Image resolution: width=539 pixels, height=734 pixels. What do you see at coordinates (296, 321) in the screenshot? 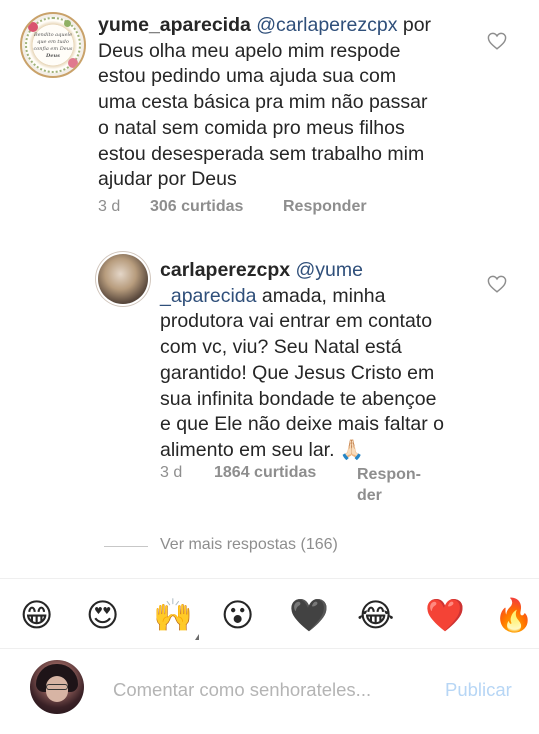
I see `reply-text: produtora vai entrar em contato` at bounding box center [296, 321].